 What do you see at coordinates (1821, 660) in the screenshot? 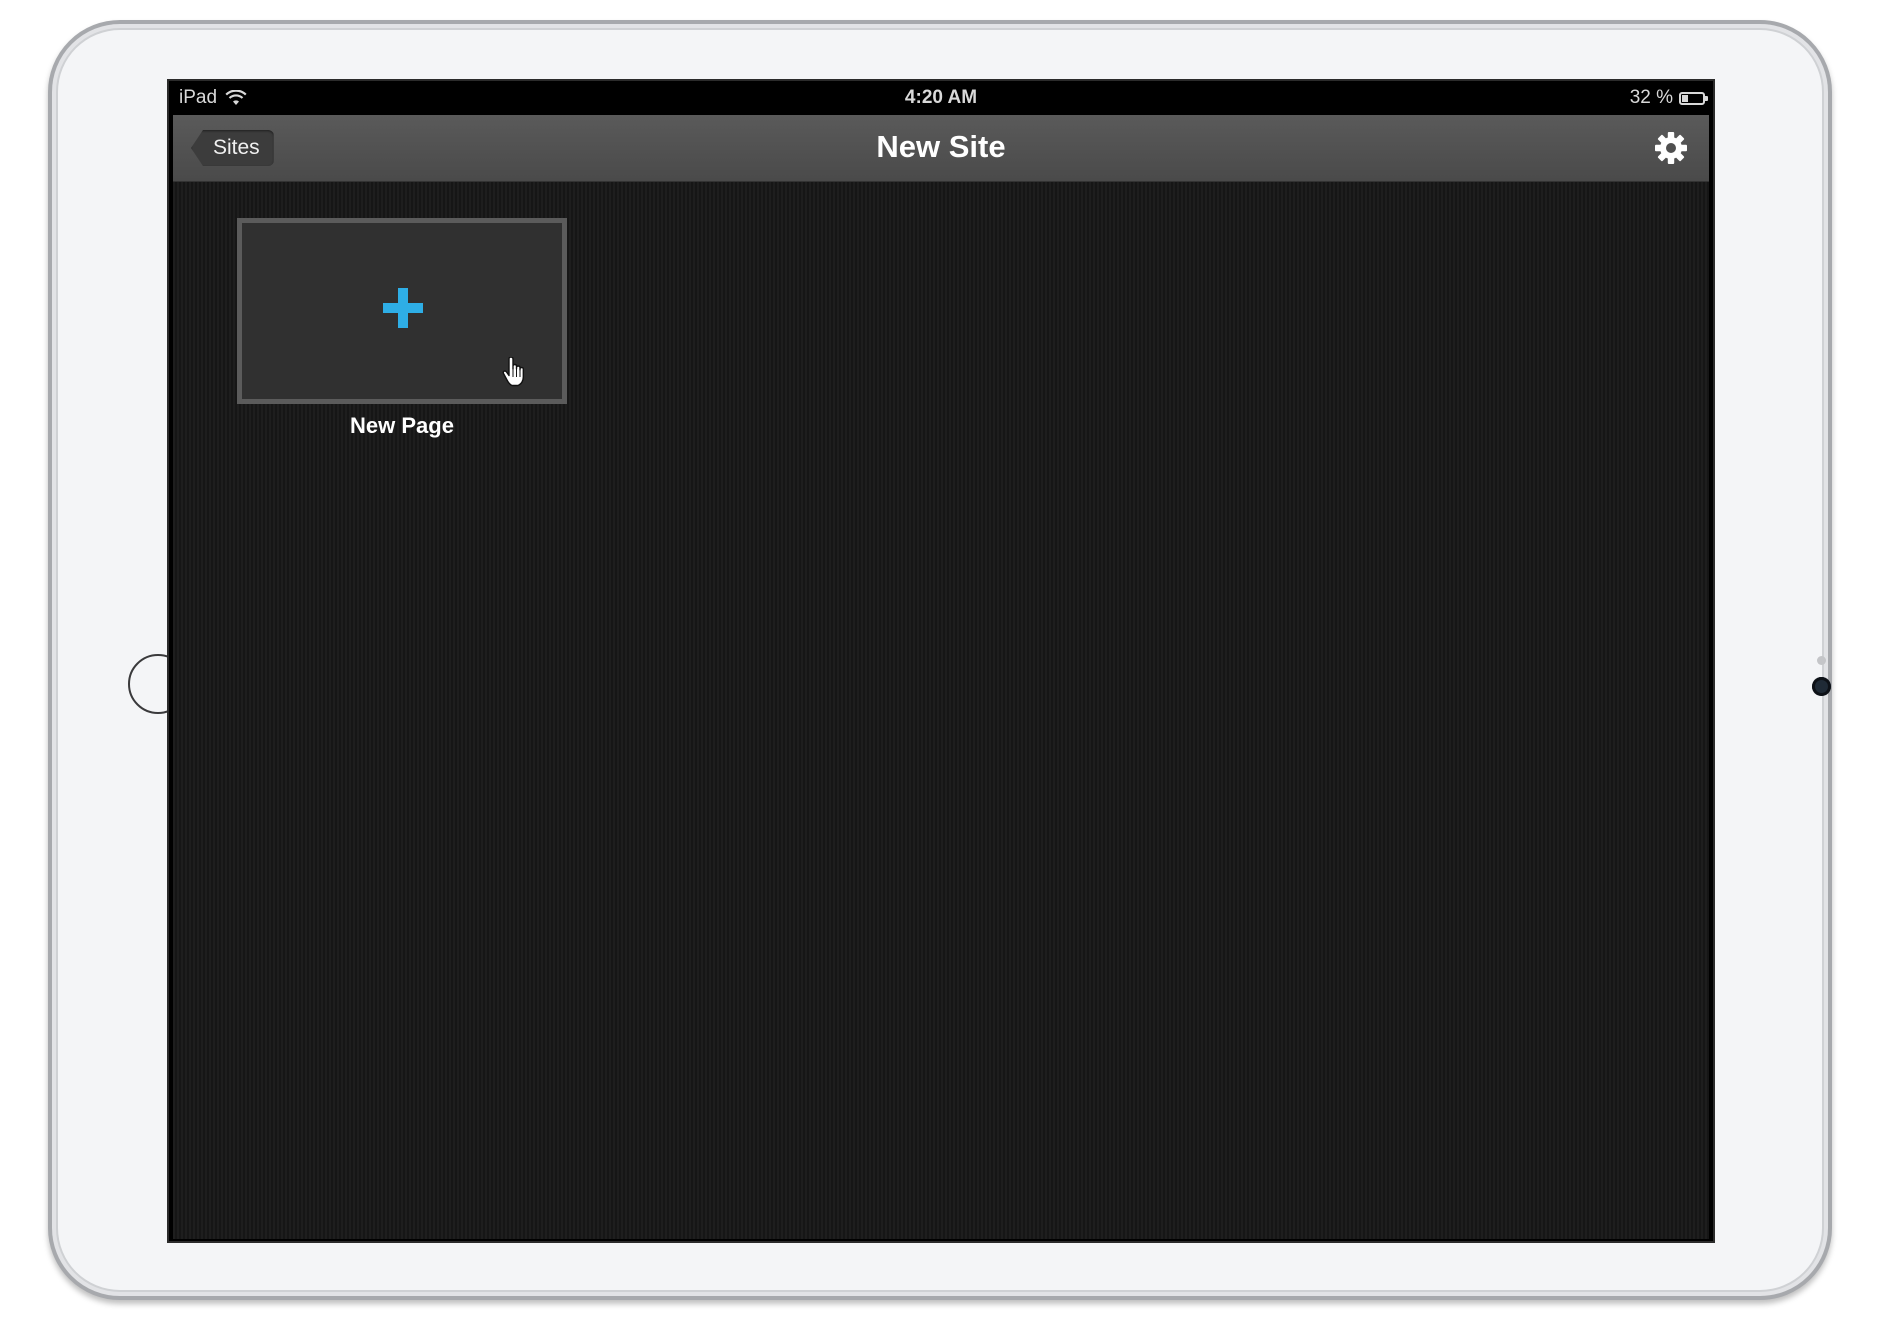
I see `light-sensor` at bounding box center [1821, 660].